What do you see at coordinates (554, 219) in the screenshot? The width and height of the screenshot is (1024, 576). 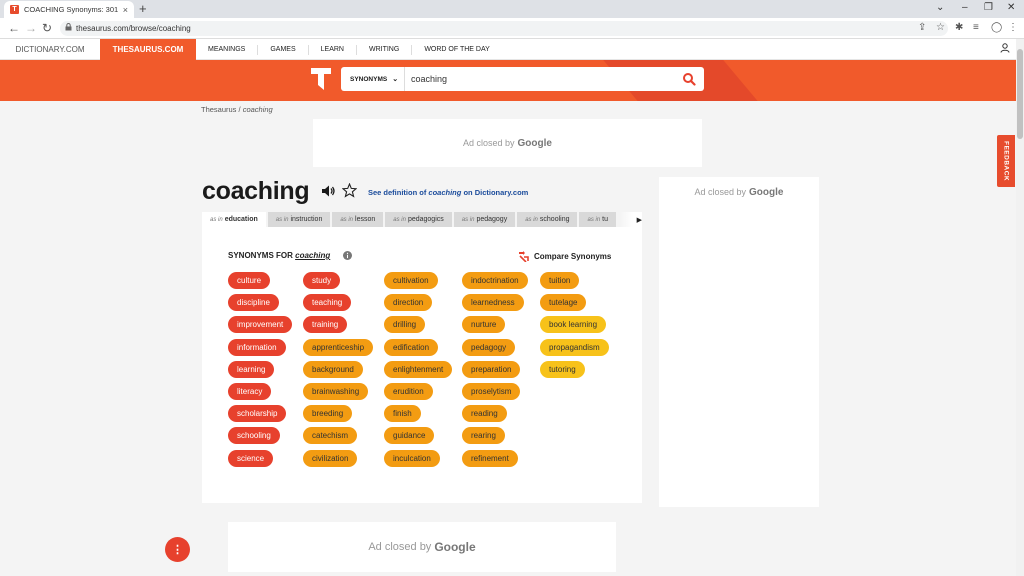 I see `tab-label: schooling` at bounding box center [554, 219].